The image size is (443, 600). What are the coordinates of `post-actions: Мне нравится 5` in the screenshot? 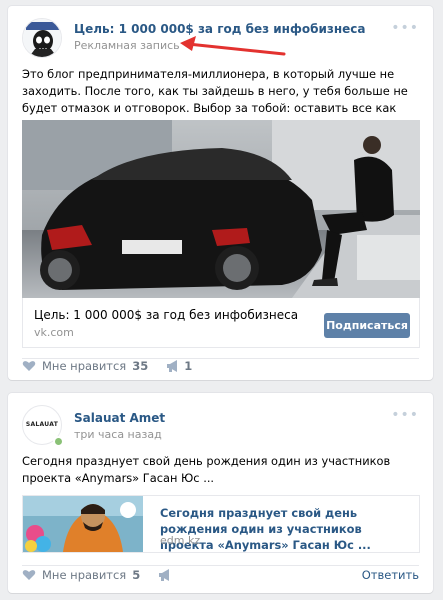 It's located at (97, 575).